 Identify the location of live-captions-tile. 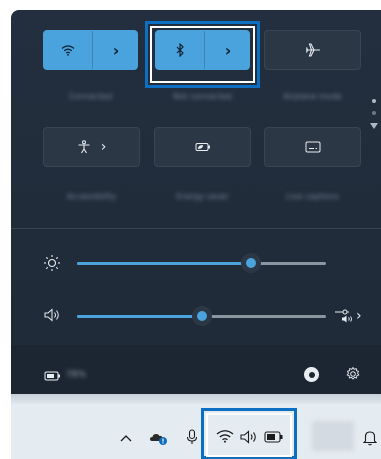
(312, 147).